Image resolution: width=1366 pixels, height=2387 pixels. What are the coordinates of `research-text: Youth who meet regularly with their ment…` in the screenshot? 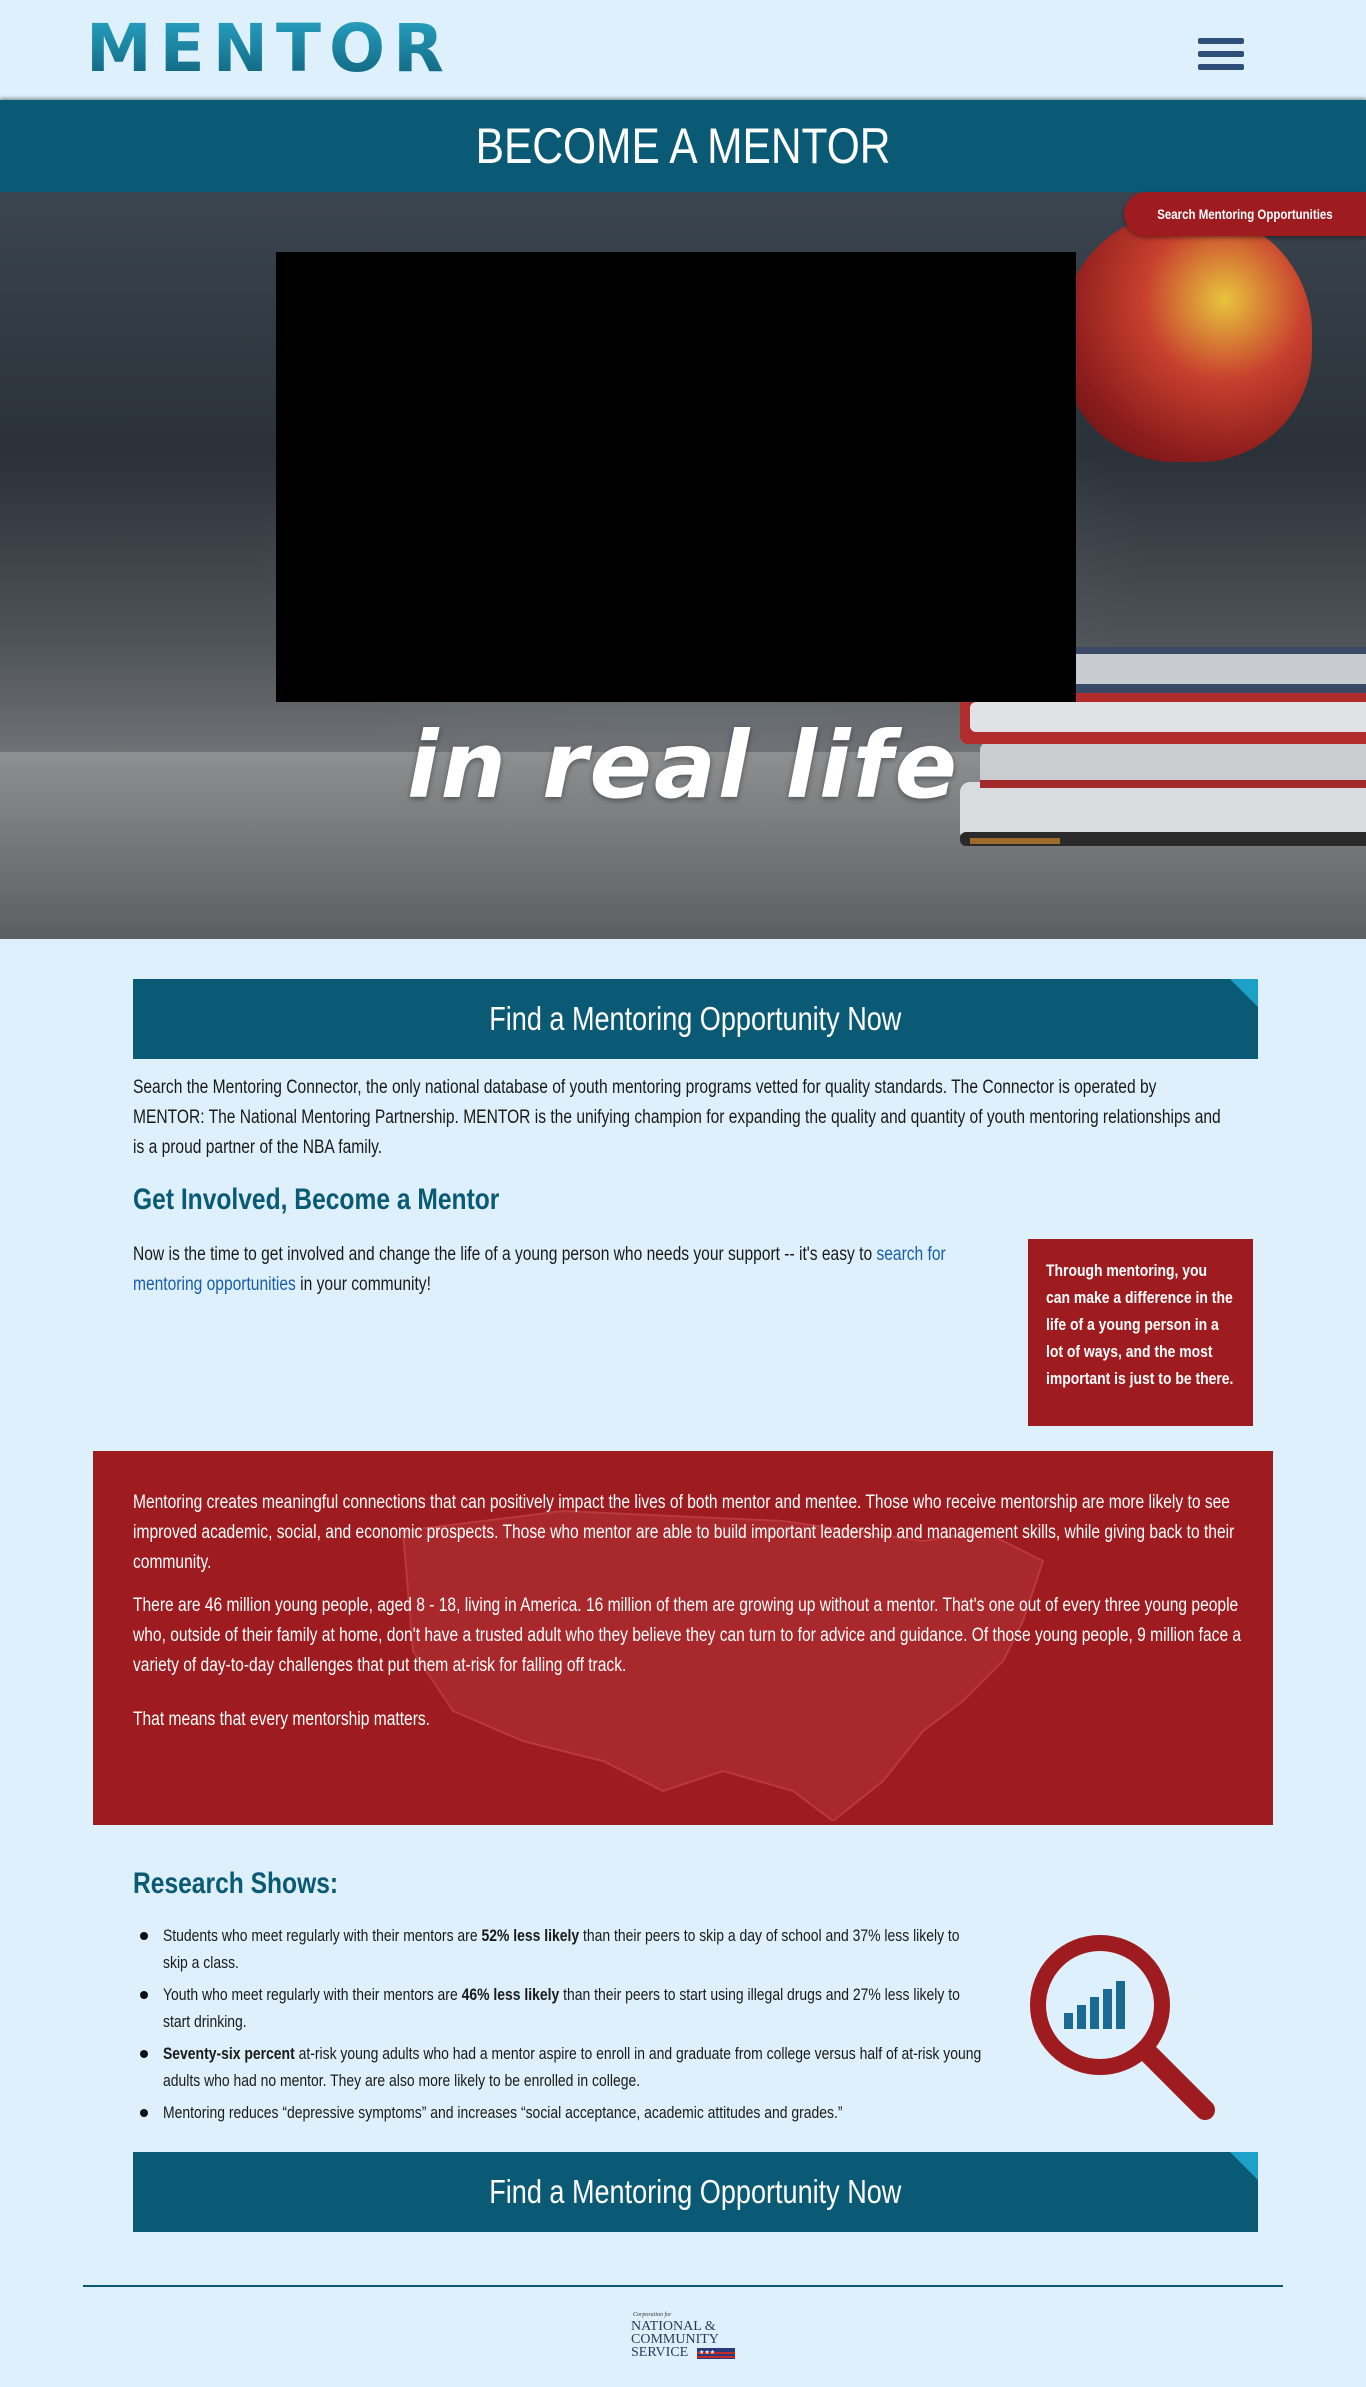 It's located at (312, 1994).